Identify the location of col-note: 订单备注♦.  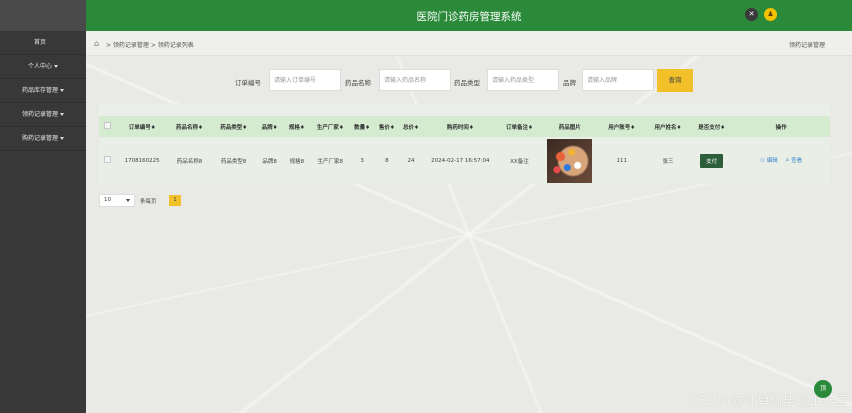
(519, 126).